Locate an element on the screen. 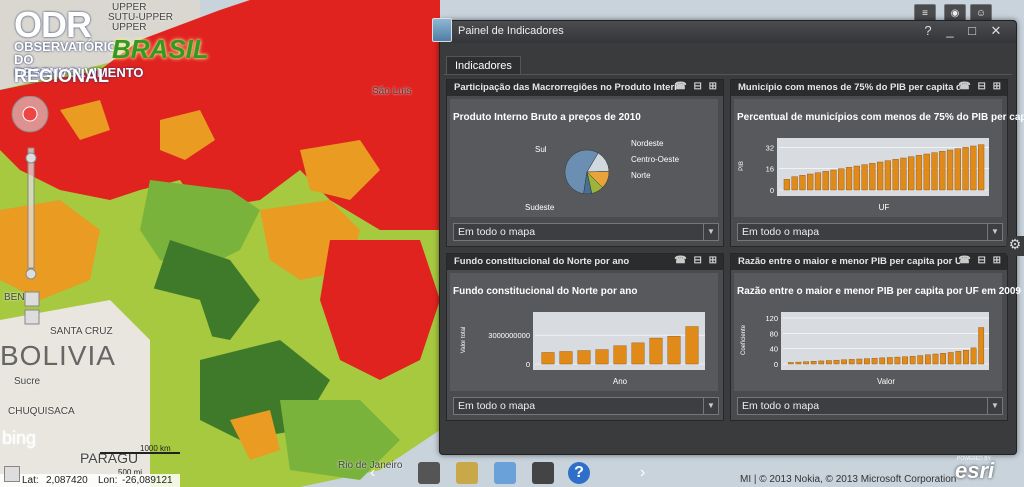  map-label-sao-luis: São Luís is located at coordinates (392, 91).